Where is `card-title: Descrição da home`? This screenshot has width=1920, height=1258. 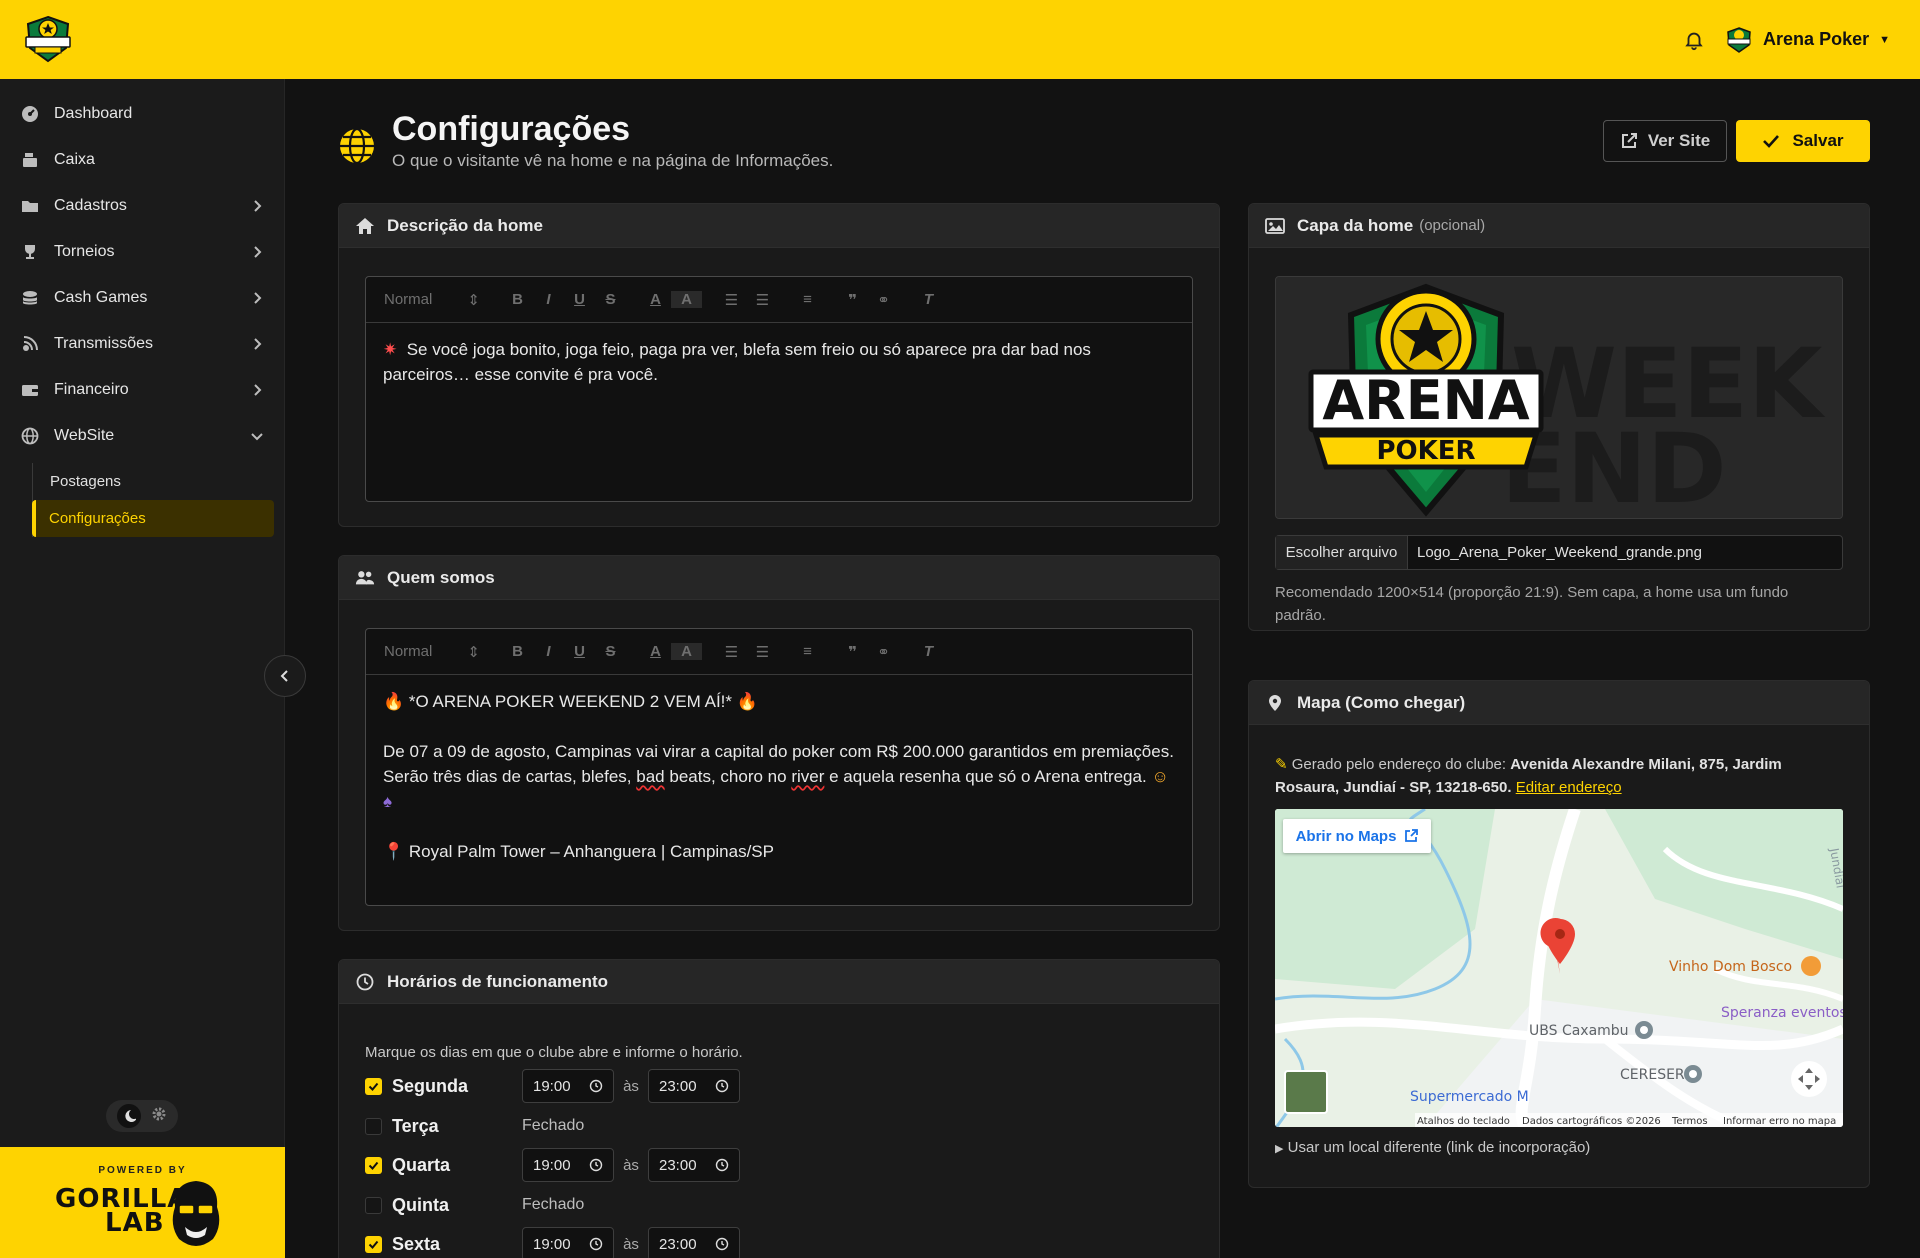 card-title: Descrição da home is located at coordinates (465, 225).